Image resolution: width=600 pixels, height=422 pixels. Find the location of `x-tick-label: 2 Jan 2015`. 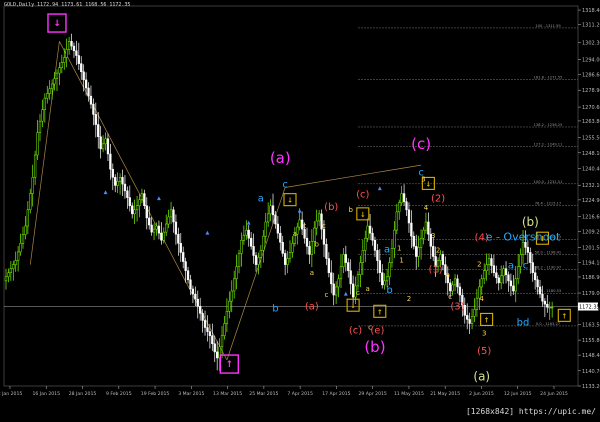

x-tick-label: 2 Jan 2015 is located at coordinates (11, 394).